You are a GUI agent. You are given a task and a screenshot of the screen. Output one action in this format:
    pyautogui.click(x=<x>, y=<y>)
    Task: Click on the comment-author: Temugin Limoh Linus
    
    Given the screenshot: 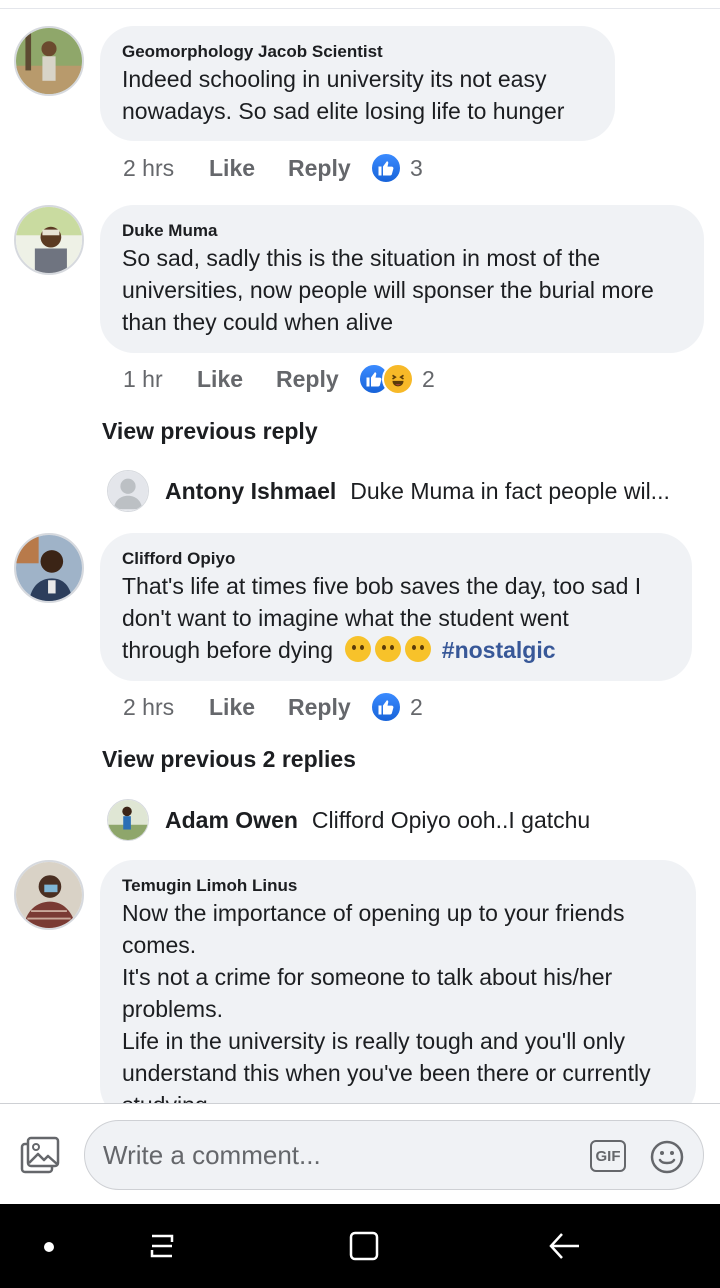 What is the action you would take?
    pyautogui.click(x=398, y=886)
    